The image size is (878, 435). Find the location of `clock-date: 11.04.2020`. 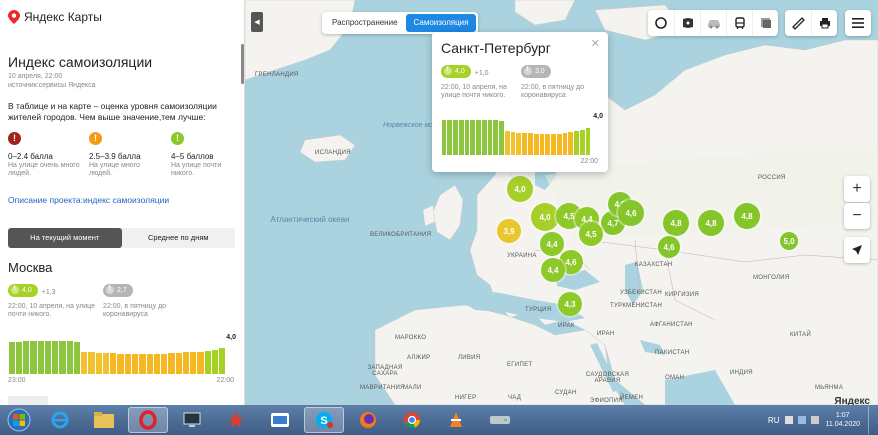

clock-date: 11.04.2020 is located at coordinates (842, 424).